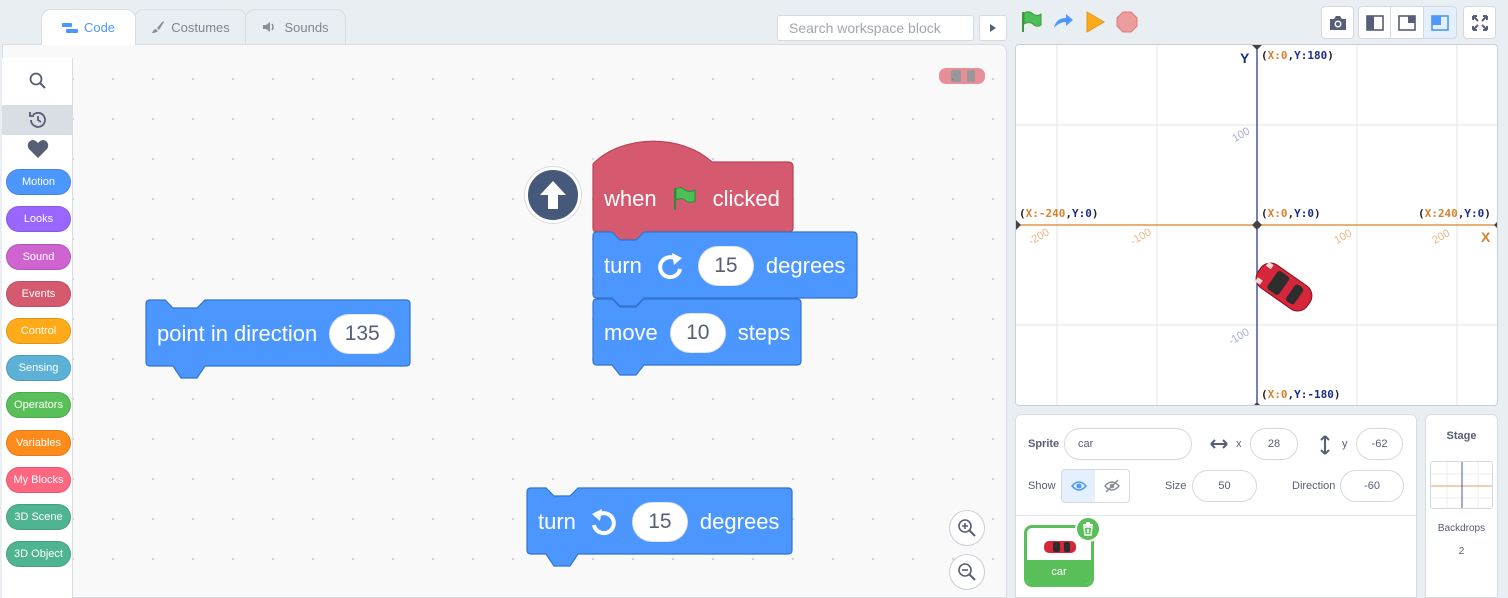 The image size is (1508, 598). I want to click on sprite-label: Sprite, so click(1044, 444).